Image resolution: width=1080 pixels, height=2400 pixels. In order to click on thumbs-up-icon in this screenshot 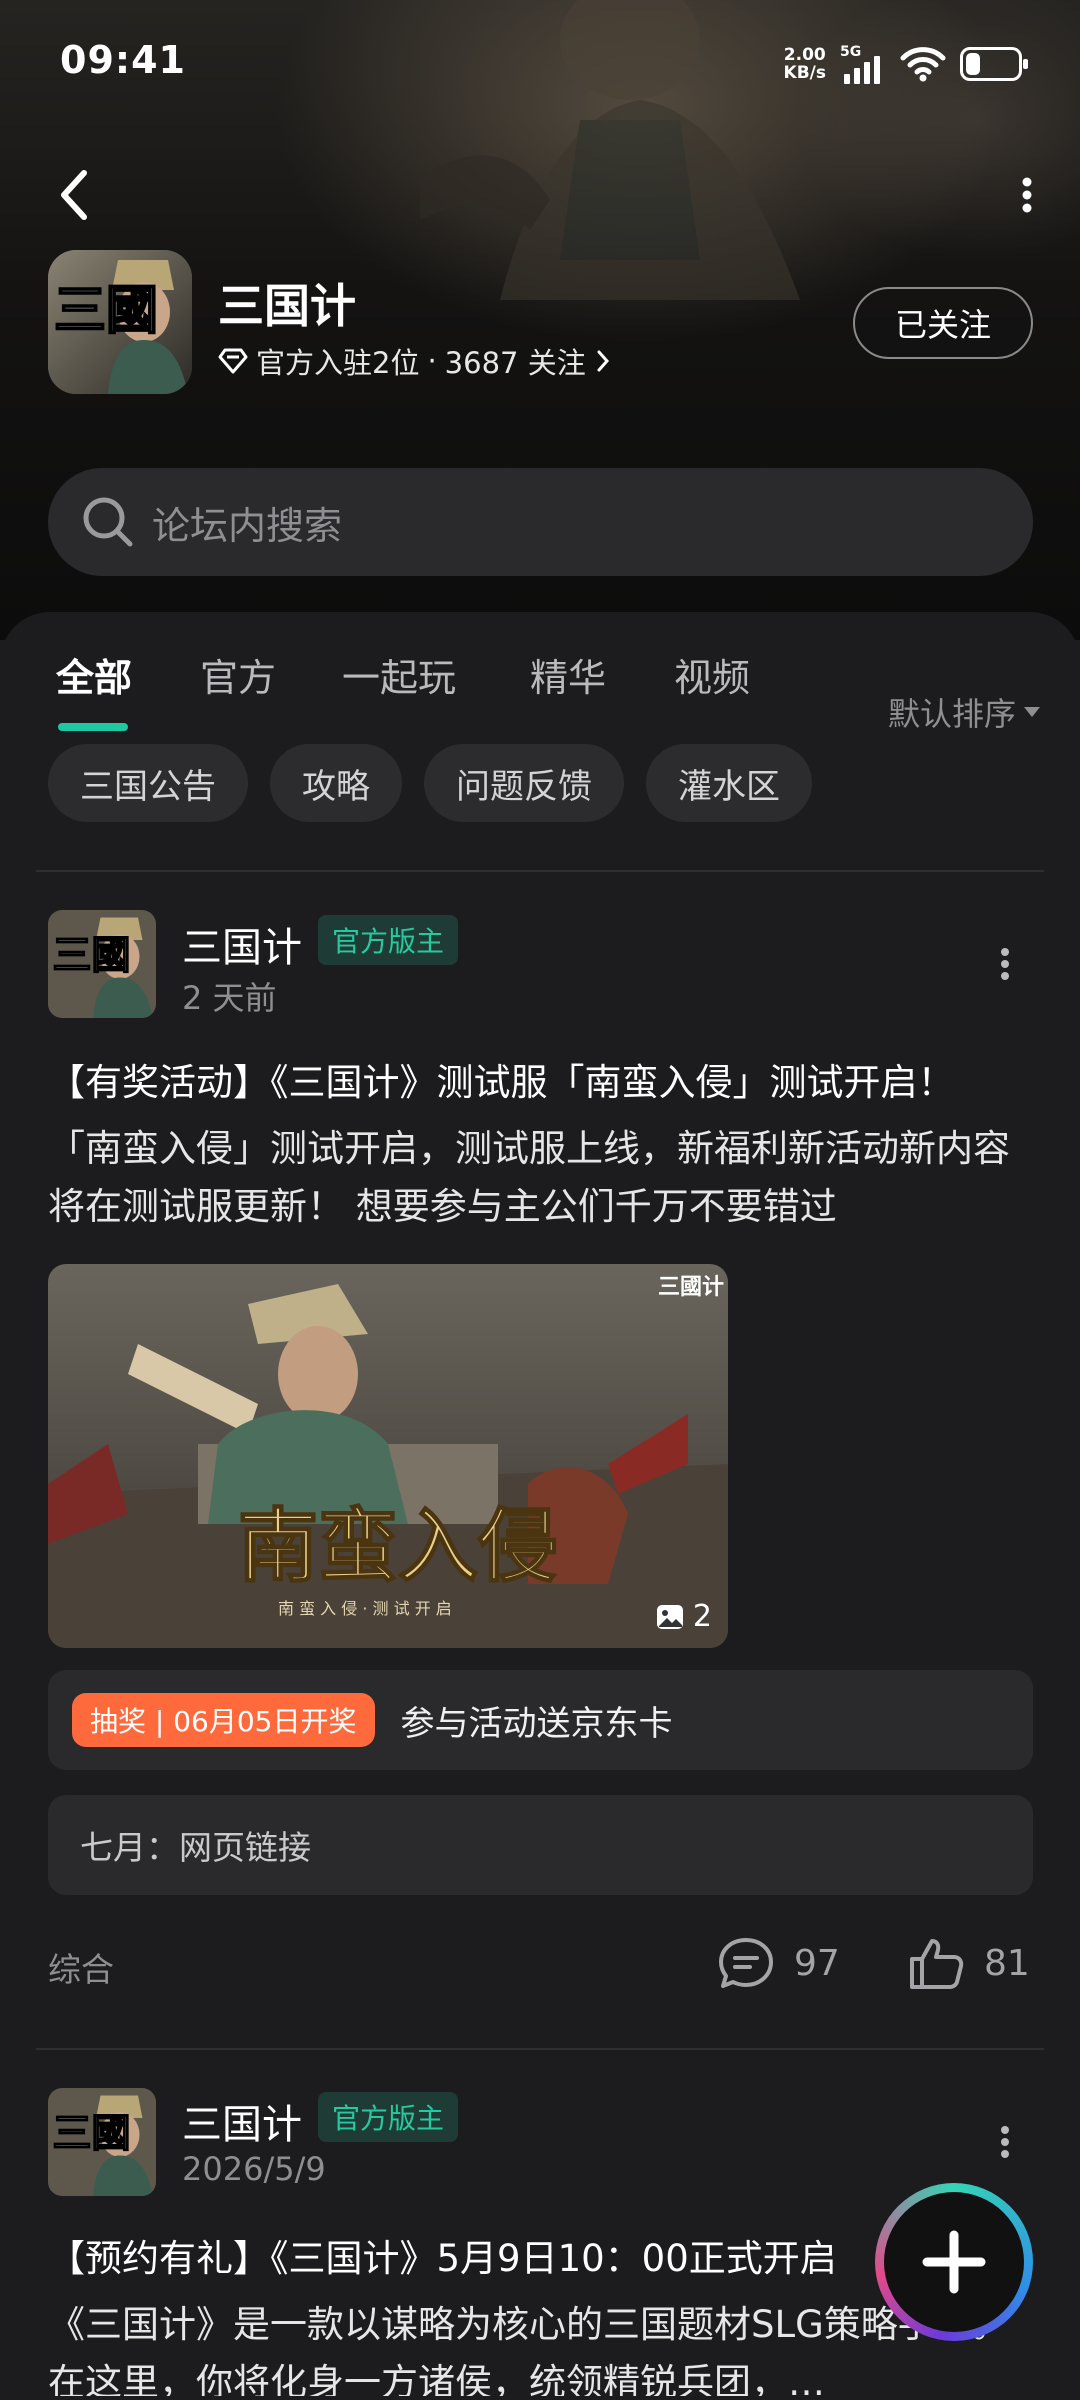, I will do `click(937, 1964)`.